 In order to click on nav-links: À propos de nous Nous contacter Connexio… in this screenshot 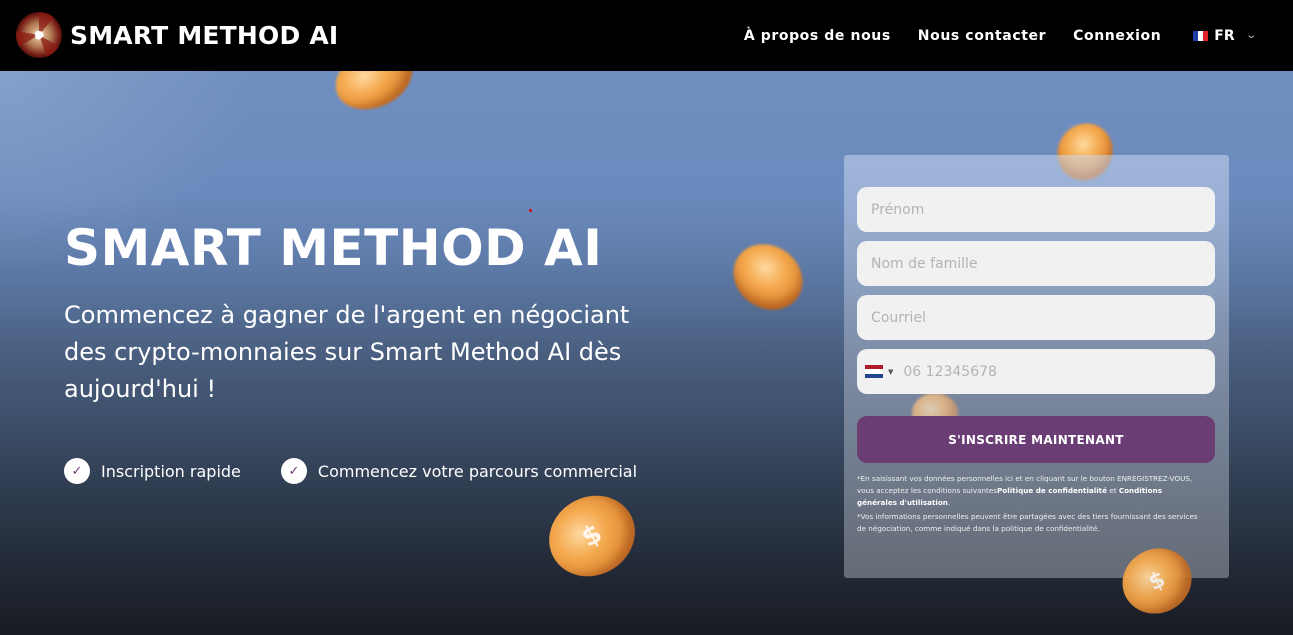, I will do `click(1000, 35)`.